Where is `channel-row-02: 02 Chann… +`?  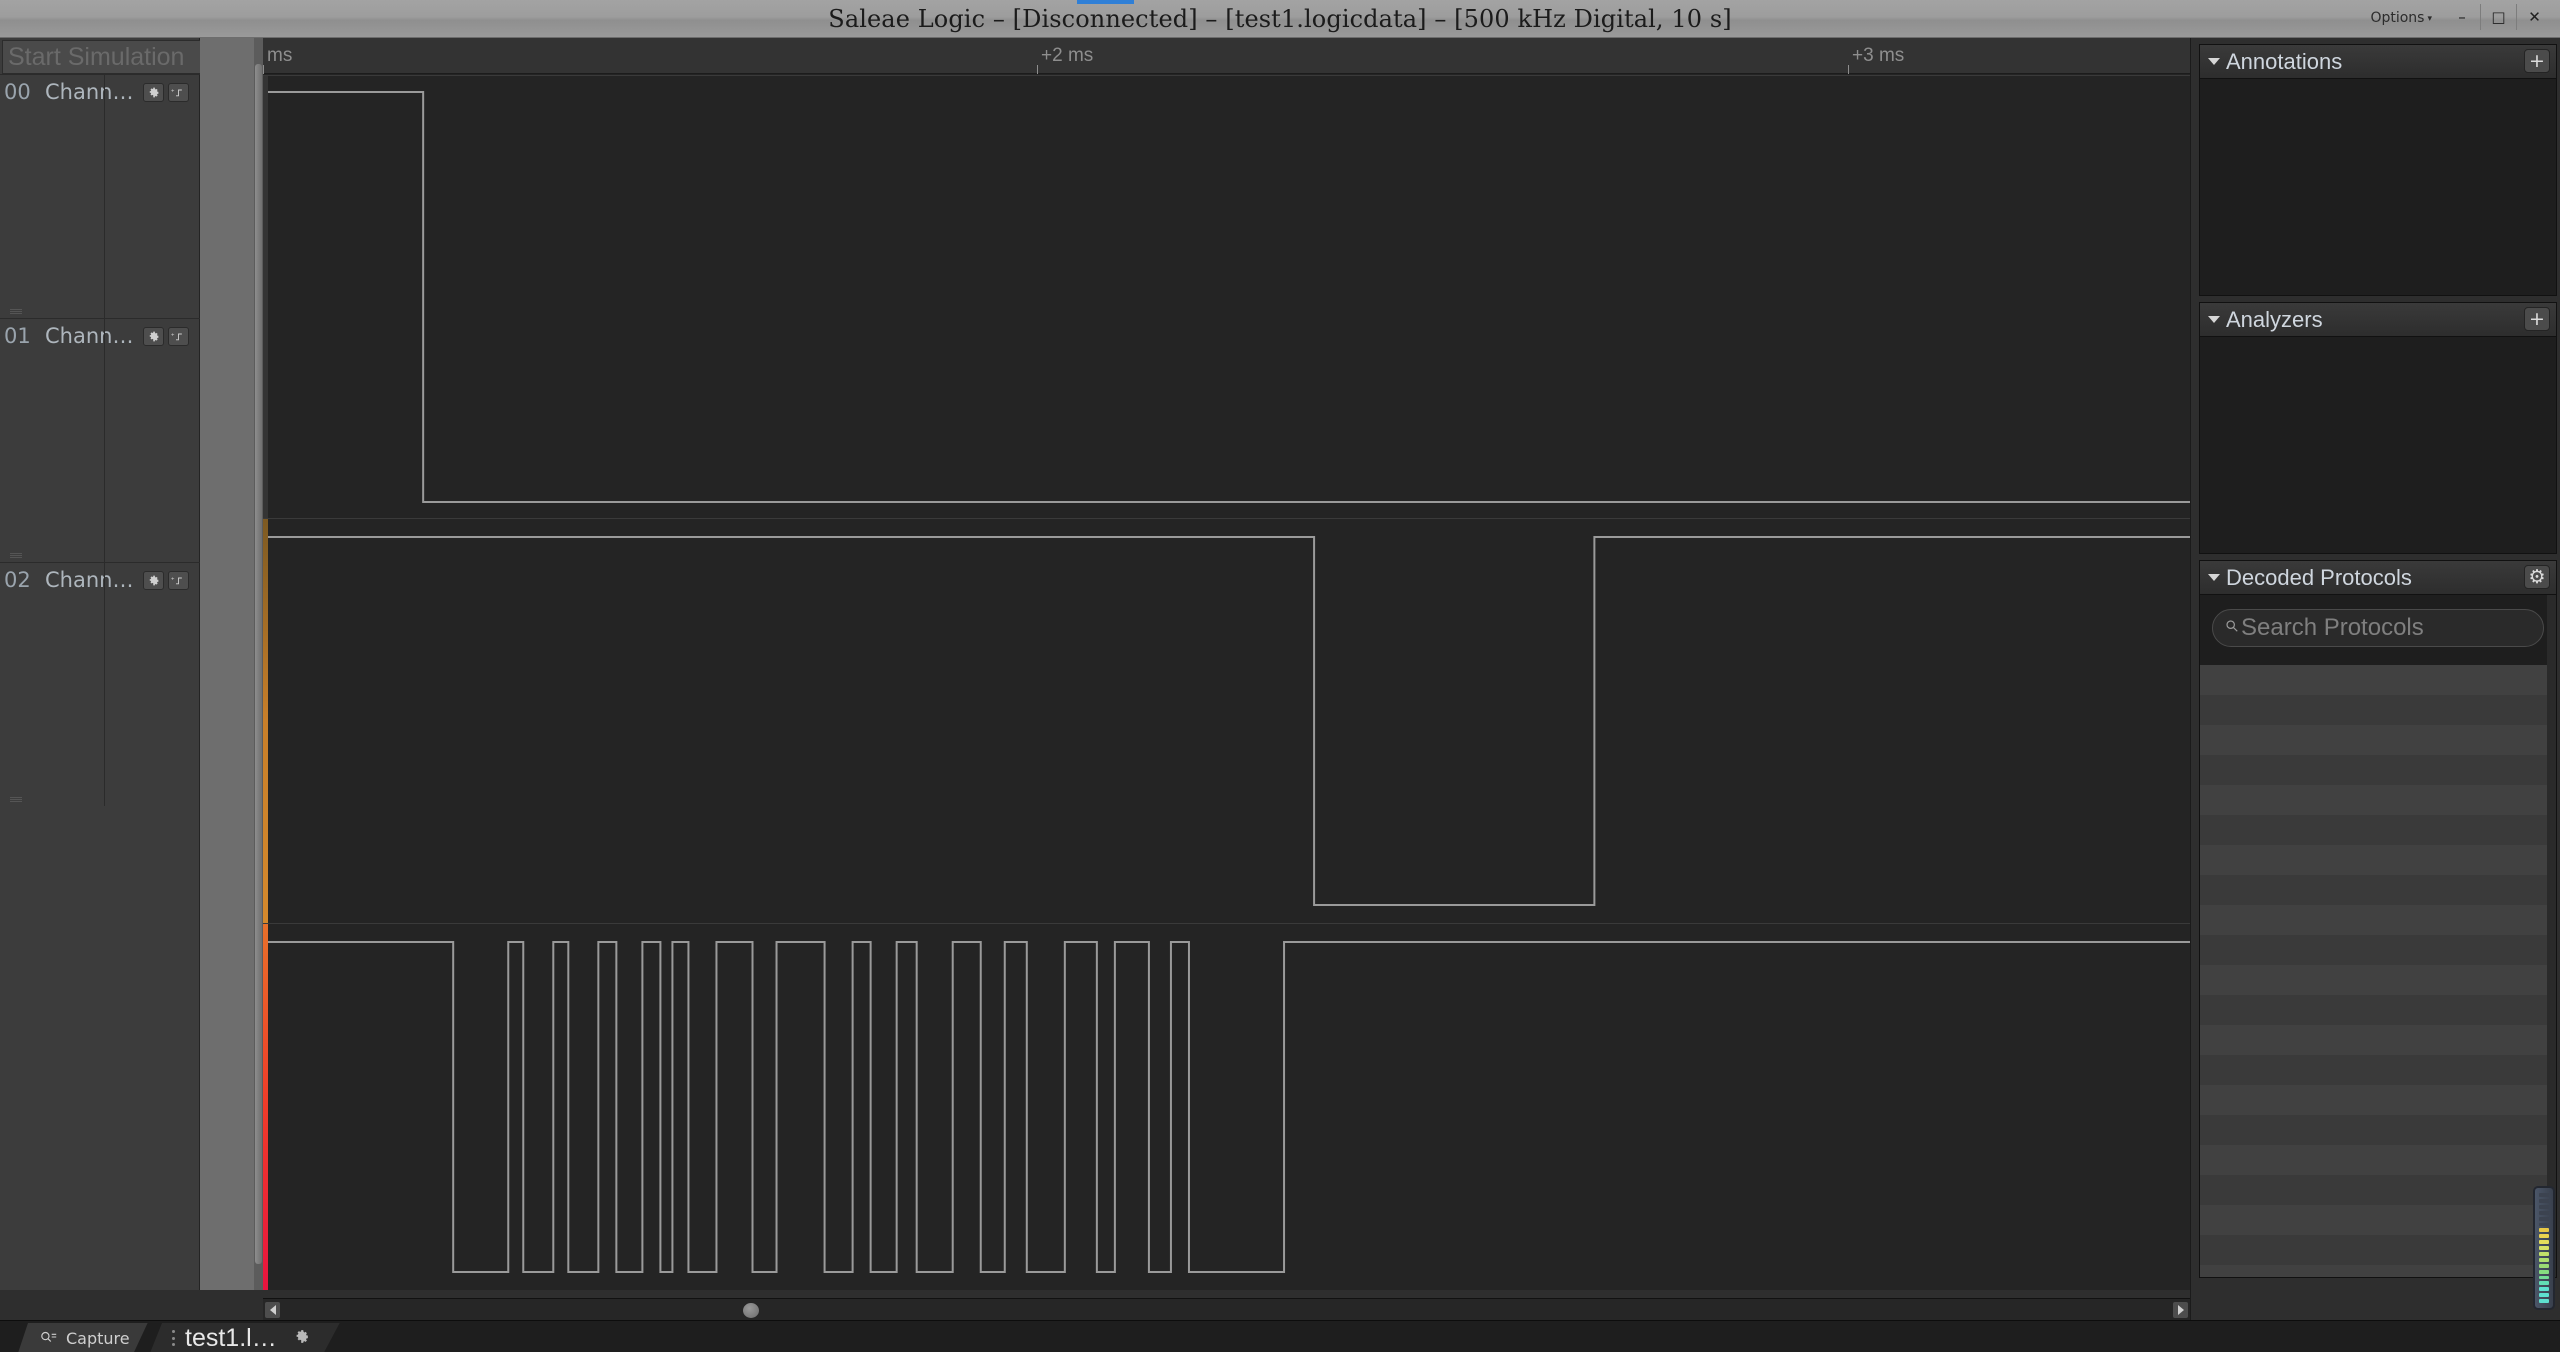 channel-row-02: 02 Chann… + is located at coordinates (100, 580).